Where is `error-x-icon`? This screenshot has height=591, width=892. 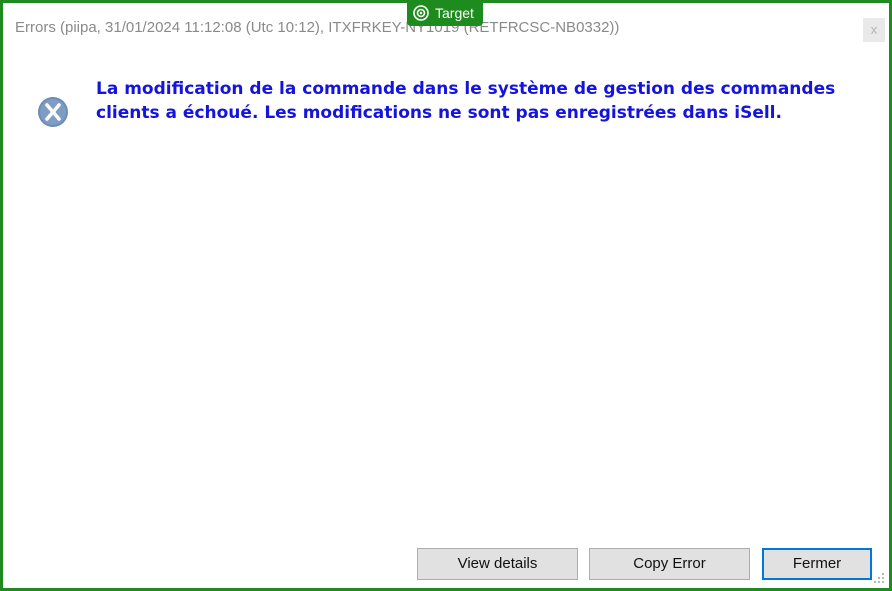 error-x-icon is located at coordinates (53, 112).